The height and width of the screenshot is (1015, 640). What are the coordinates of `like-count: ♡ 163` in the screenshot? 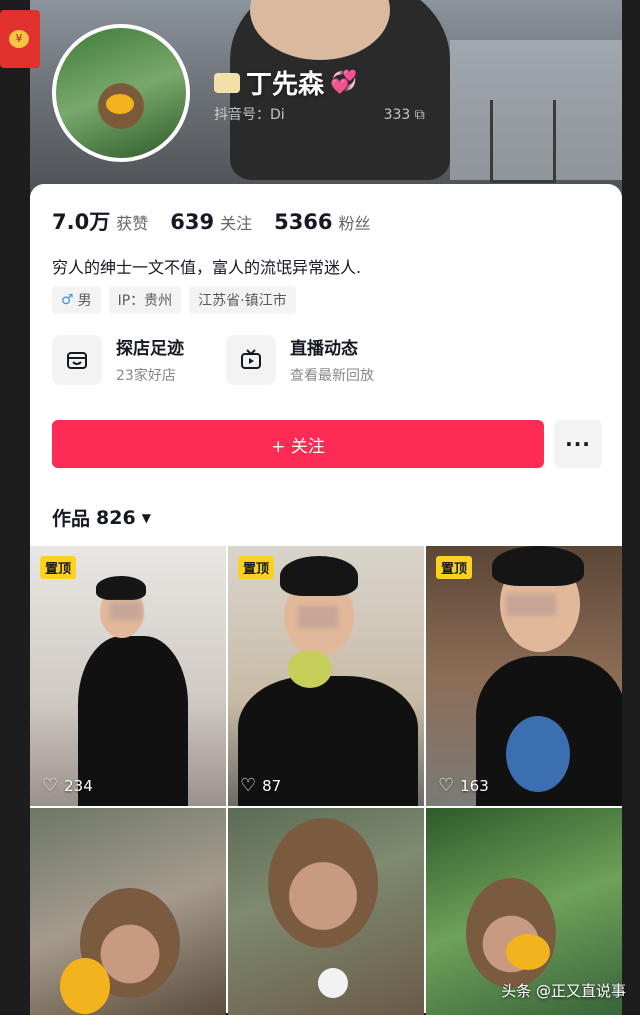 It's located at (463, 785).